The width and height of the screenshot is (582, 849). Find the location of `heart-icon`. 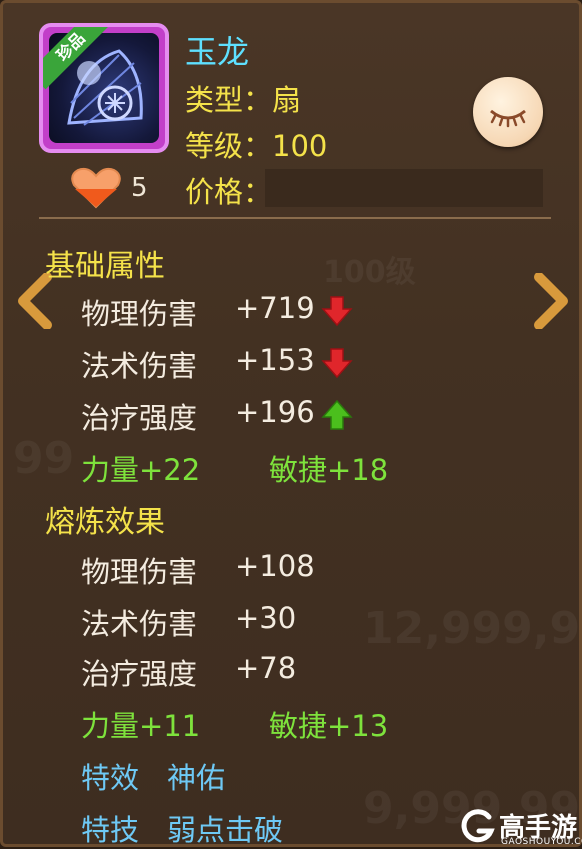

heart-icon is located at coordinates (96, 188).